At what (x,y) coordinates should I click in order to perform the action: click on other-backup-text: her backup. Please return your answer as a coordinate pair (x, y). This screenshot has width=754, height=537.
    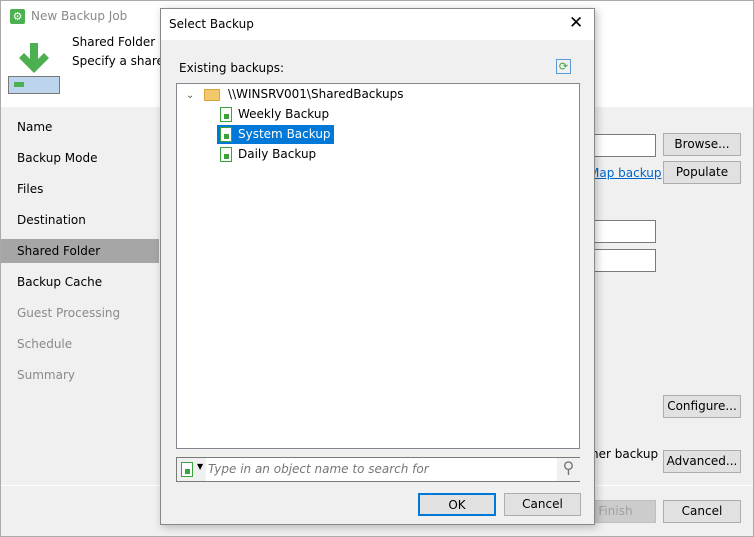
    Looking at the image, I should click on (625, 454).